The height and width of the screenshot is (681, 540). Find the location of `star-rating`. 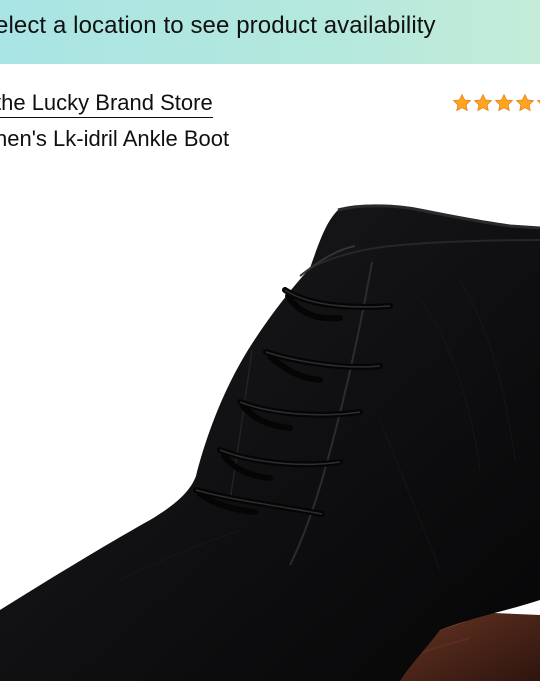

star-rating is located at coordinates (496, 104).